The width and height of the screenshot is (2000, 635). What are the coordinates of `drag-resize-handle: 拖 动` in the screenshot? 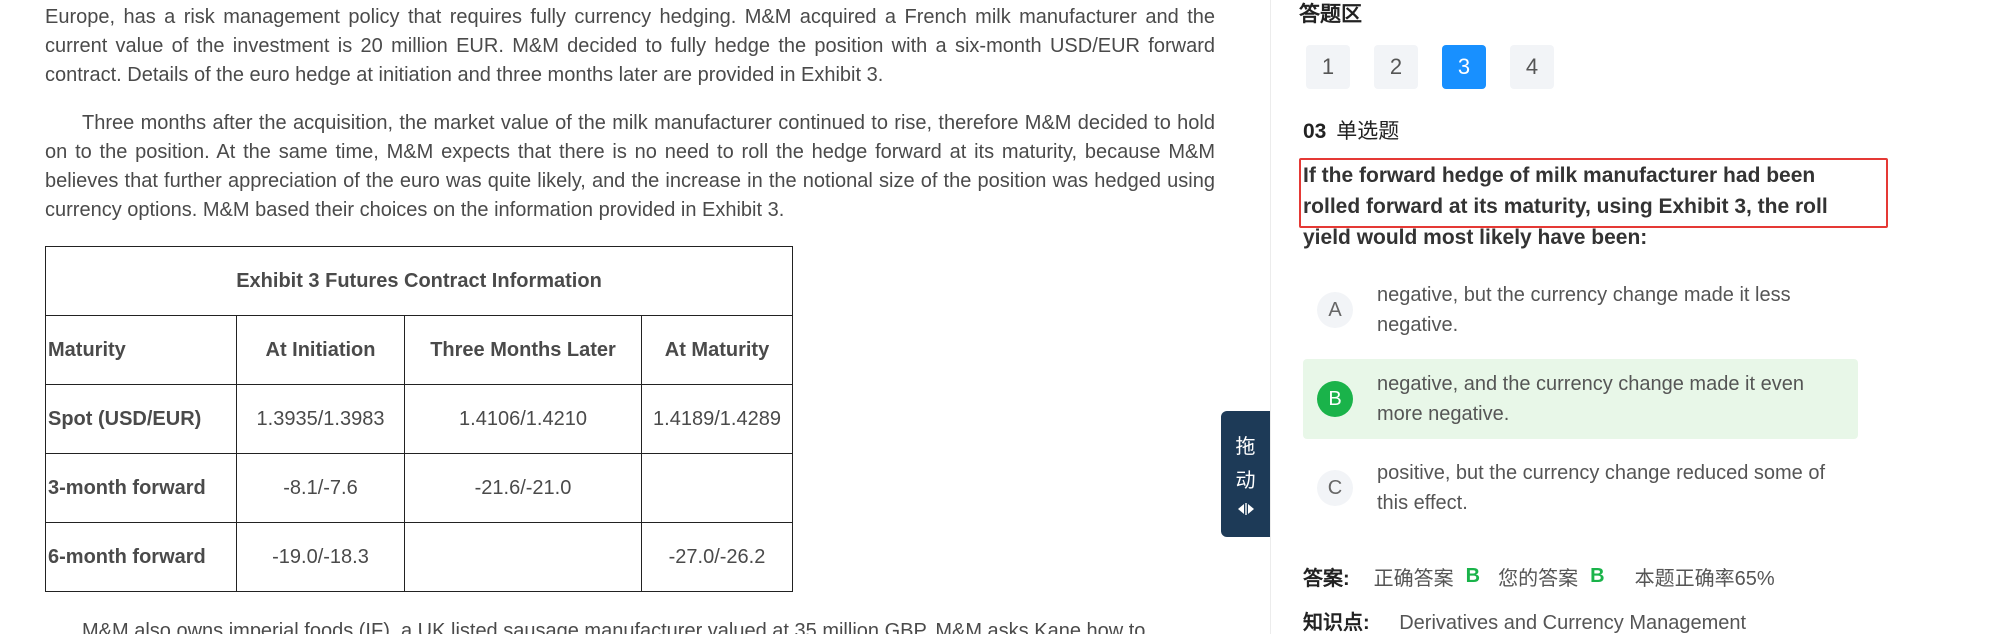 It's located at (1245, 474).